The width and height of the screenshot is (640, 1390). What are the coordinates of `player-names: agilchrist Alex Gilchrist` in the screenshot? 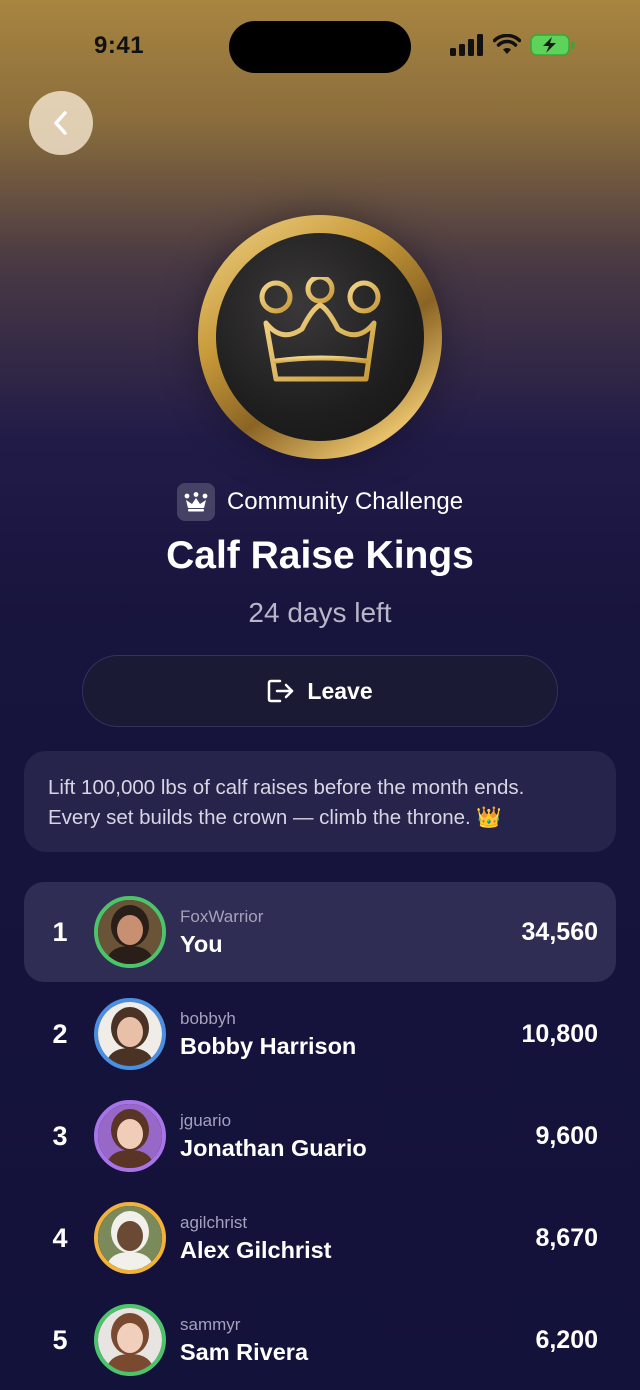 It's located at (256, 1238).